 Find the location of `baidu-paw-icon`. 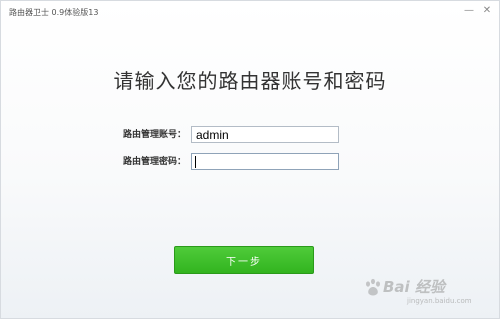

baidu-paw-icon is located at coordinates (373, 287).